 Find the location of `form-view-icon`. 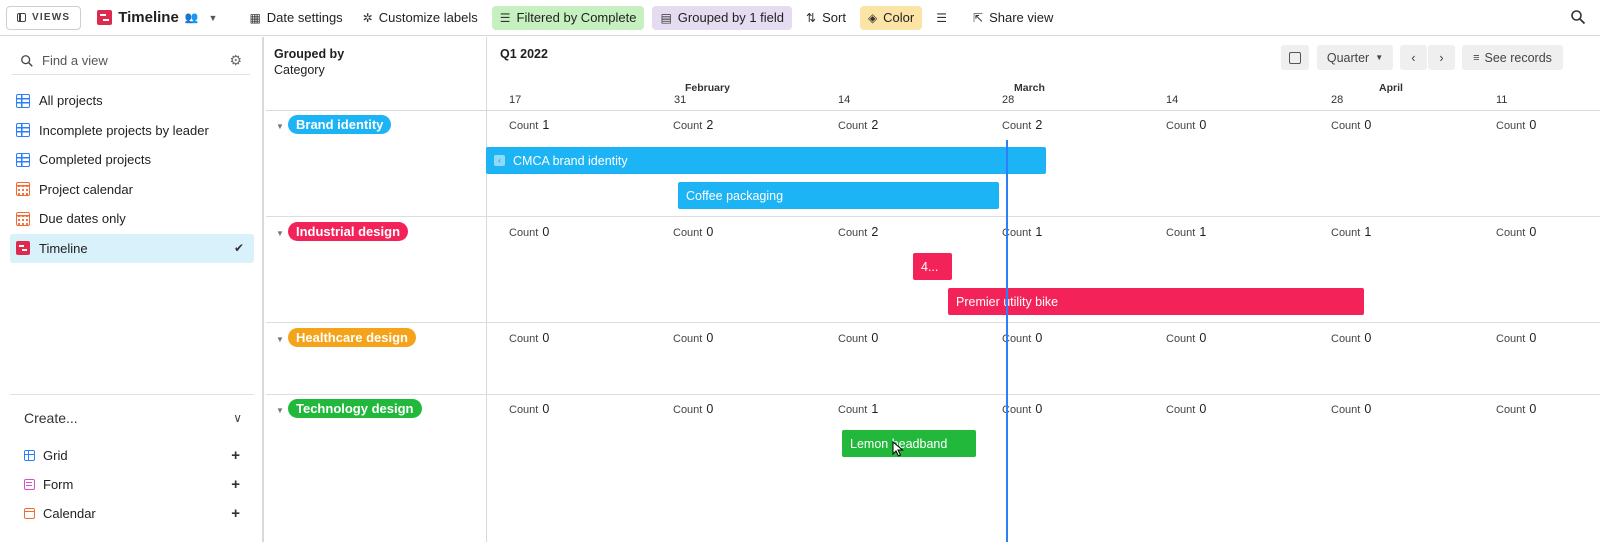

form-view-icon is located at coordinates (29, 484).